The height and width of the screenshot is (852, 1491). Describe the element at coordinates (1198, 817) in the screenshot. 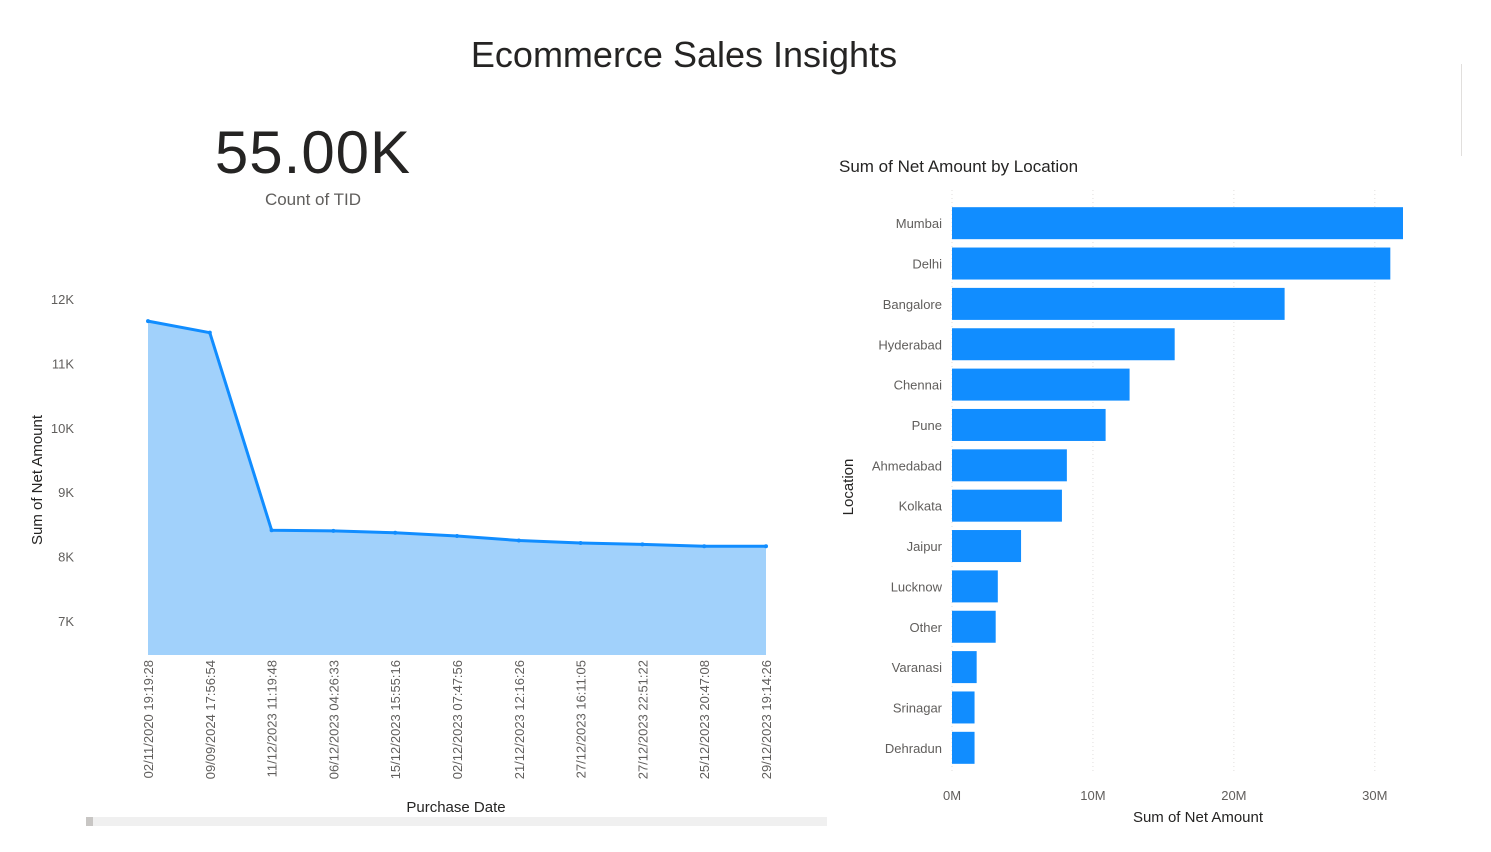

I see `x-axis-title: Sum of Net Amount` at that location.